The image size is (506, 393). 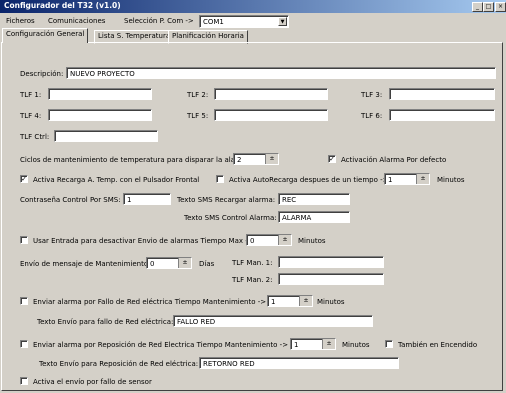 I want to click on dias-label: Días, so click(x=207, y=264).